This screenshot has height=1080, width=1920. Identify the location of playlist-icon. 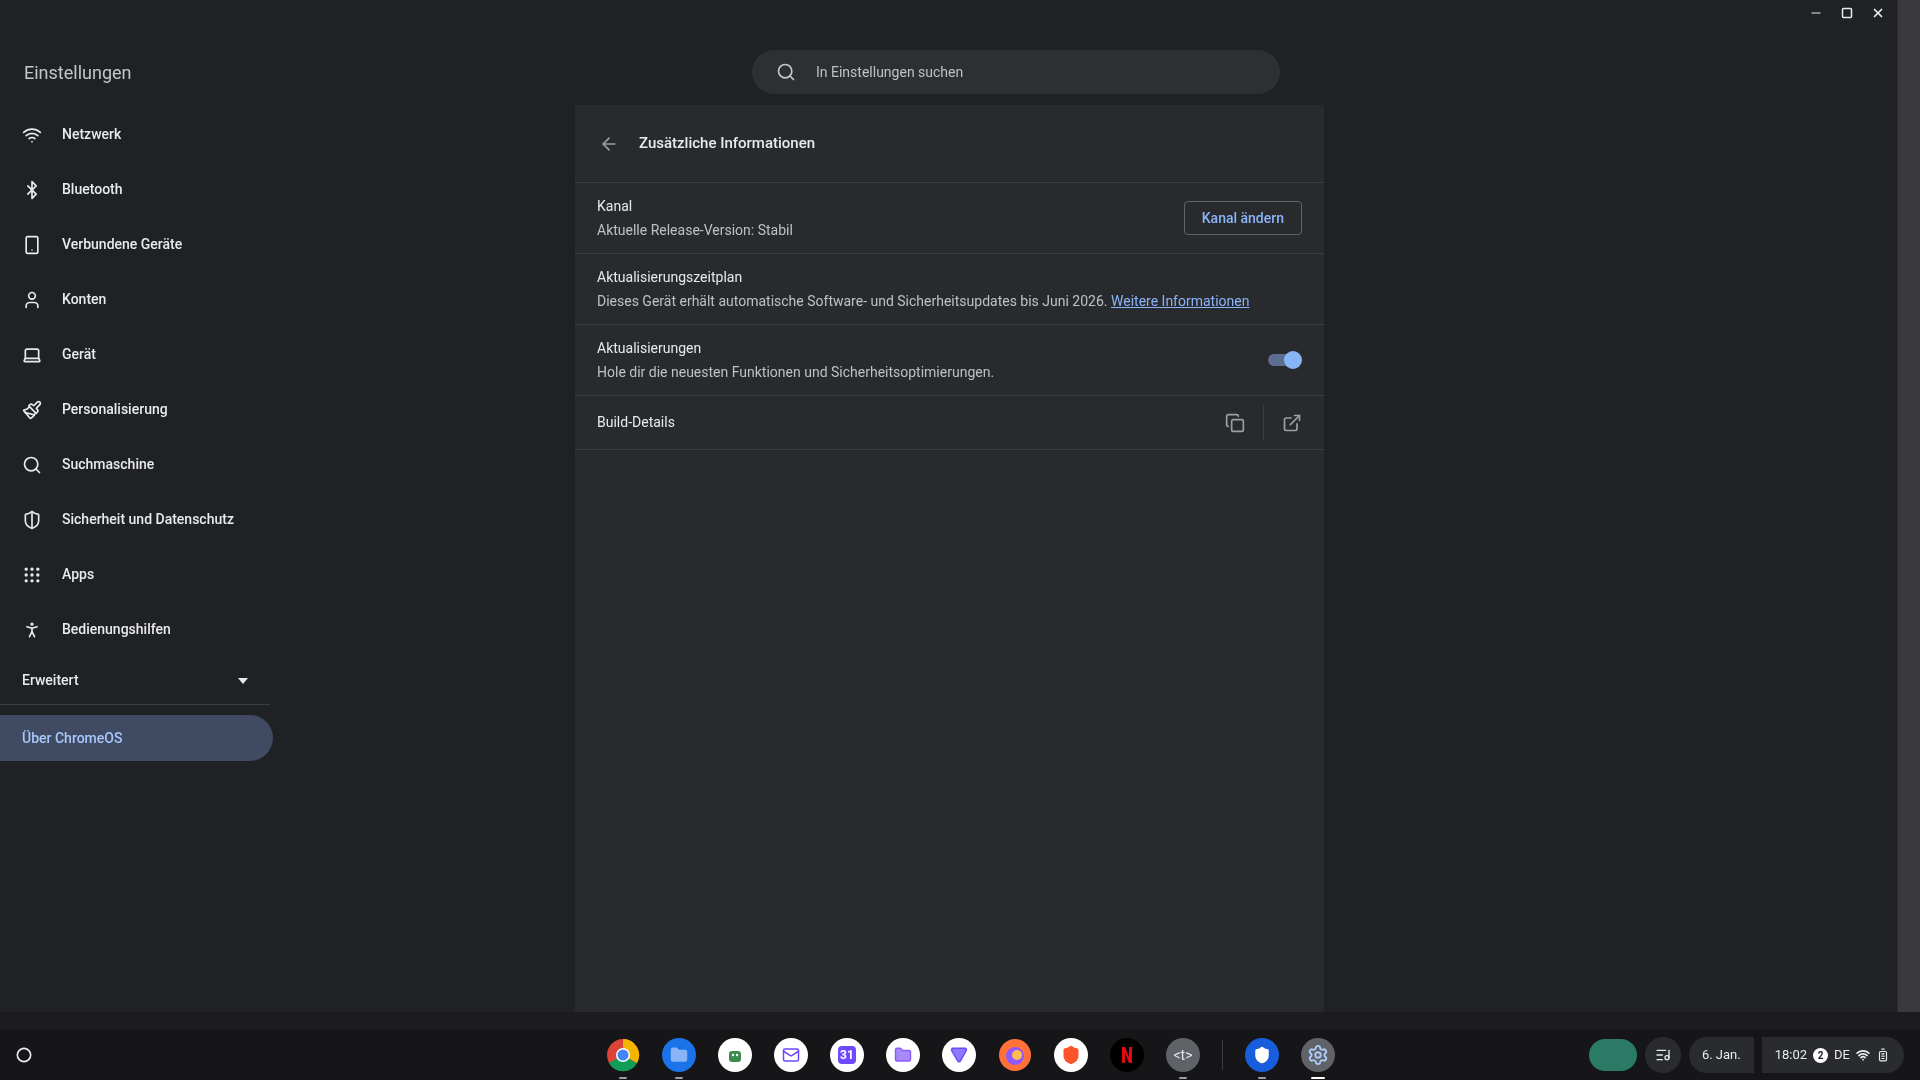
(1662, 1055).